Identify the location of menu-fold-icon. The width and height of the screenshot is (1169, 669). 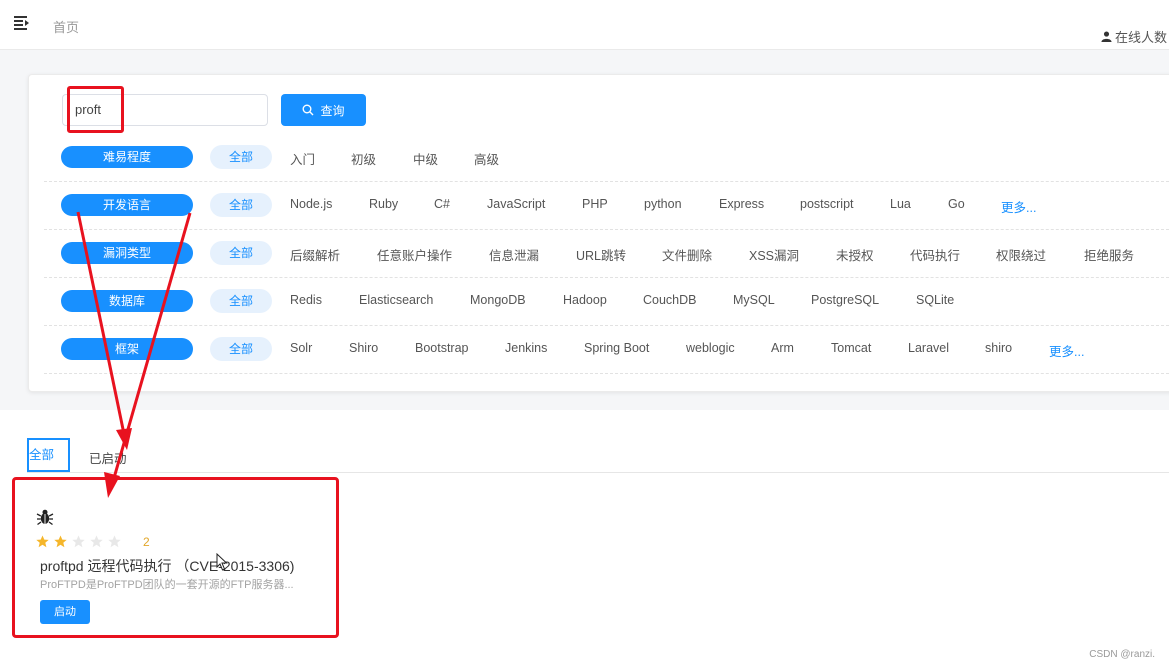
(22, 23).